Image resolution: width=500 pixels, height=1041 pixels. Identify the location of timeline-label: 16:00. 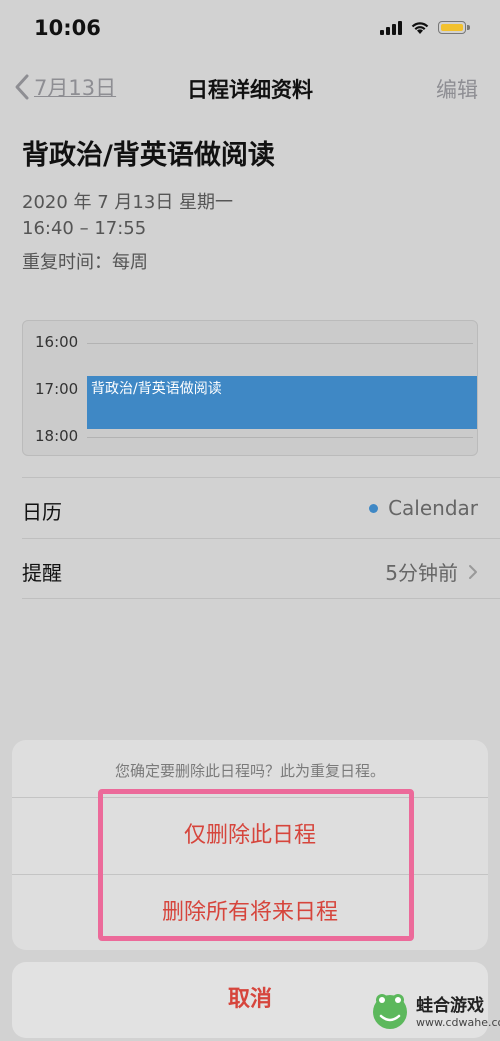
(57, 342).